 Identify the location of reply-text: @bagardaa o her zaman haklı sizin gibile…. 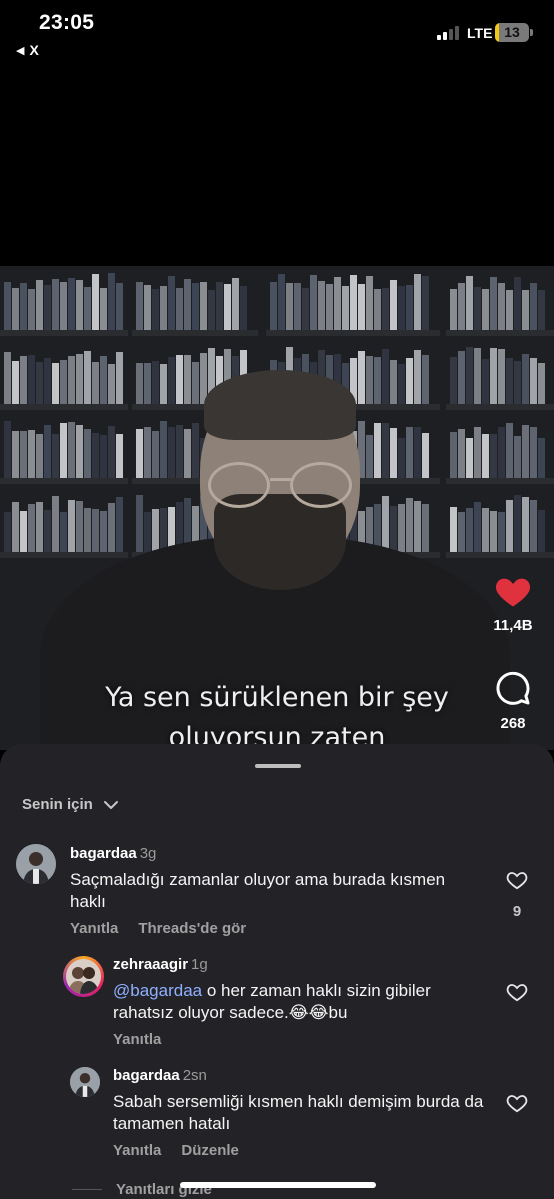
(303, 1002).